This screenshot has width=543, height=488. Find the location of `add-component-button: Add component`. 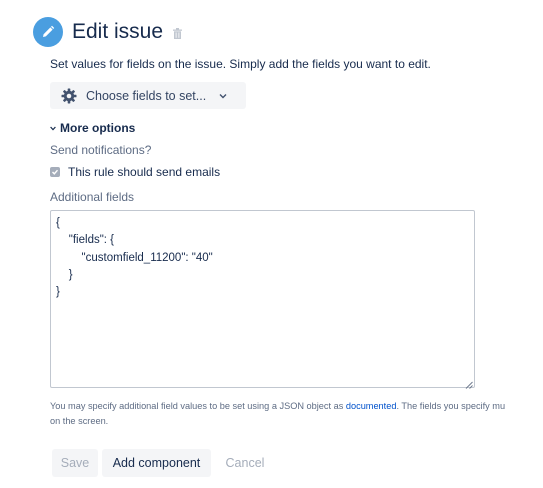

add-component-button: Add component is located at coordinates (156, 463).